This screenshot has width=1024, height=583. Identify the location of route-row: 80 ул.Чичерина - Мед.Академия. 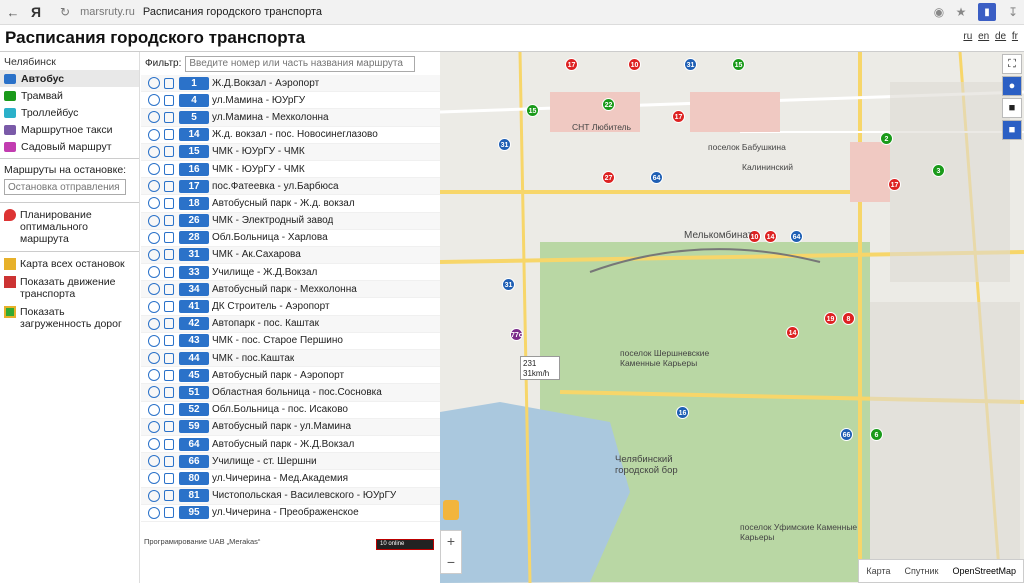
(290, 479).